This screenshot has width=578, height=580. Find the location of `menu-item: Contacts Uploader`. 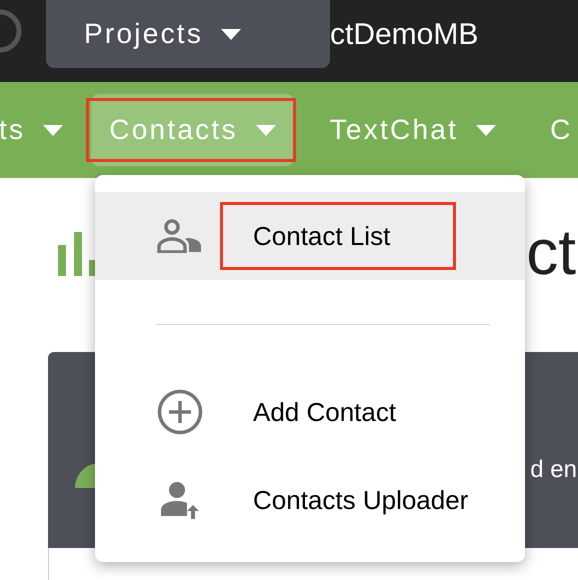

menu-item: Contacts Uploader is located at coordinates (310, 500).